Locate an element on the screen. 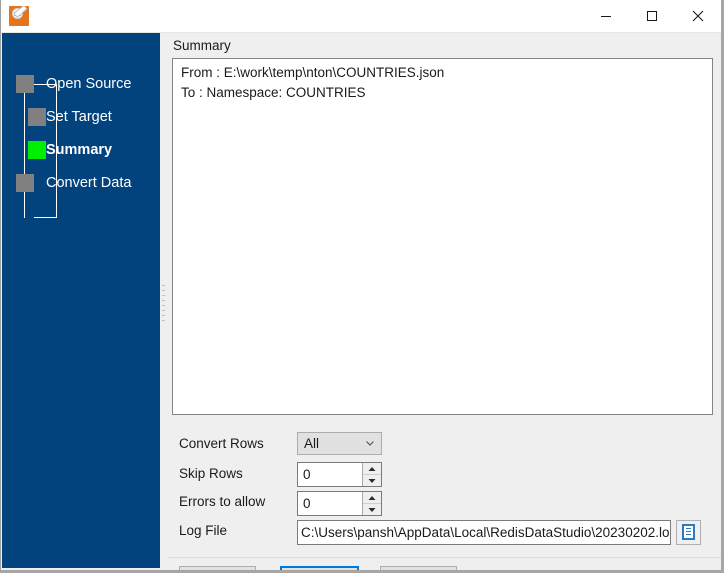 The height and width of the screenshot is (573, 724). next-button: Next is located at coordinates (319, 568).